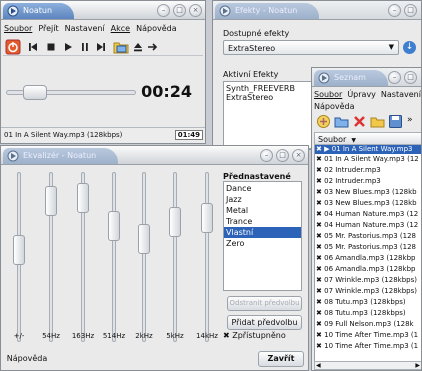  What do you see at coordinates (27, 359) in the screenshot?
I see `help-button: Nápověda` at bounding box center [27, 359].